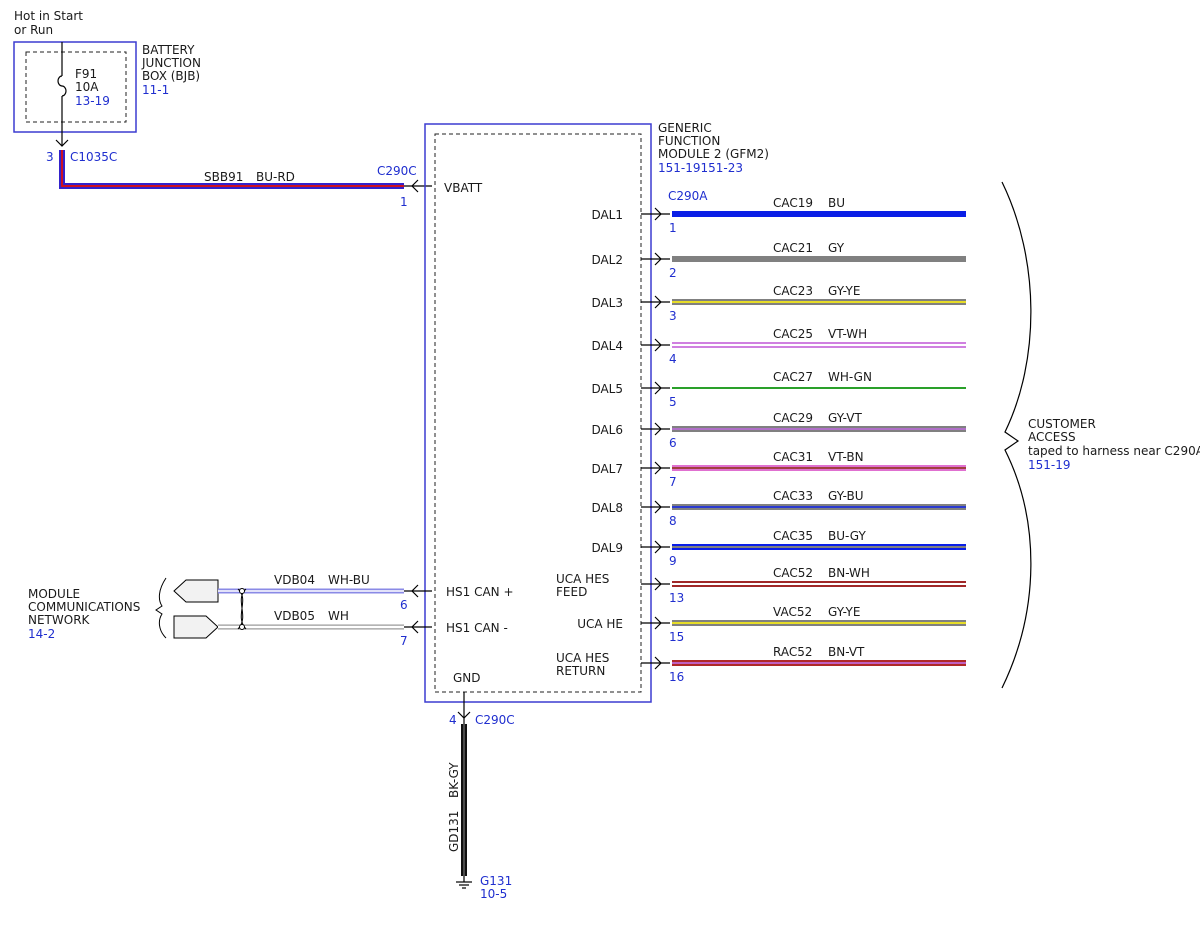 The width and height of the screenshot is (1200, 927). Describe the element at coordinates (793, 573) in the screenshot. I see `output-circuit: CAC52` at that location.